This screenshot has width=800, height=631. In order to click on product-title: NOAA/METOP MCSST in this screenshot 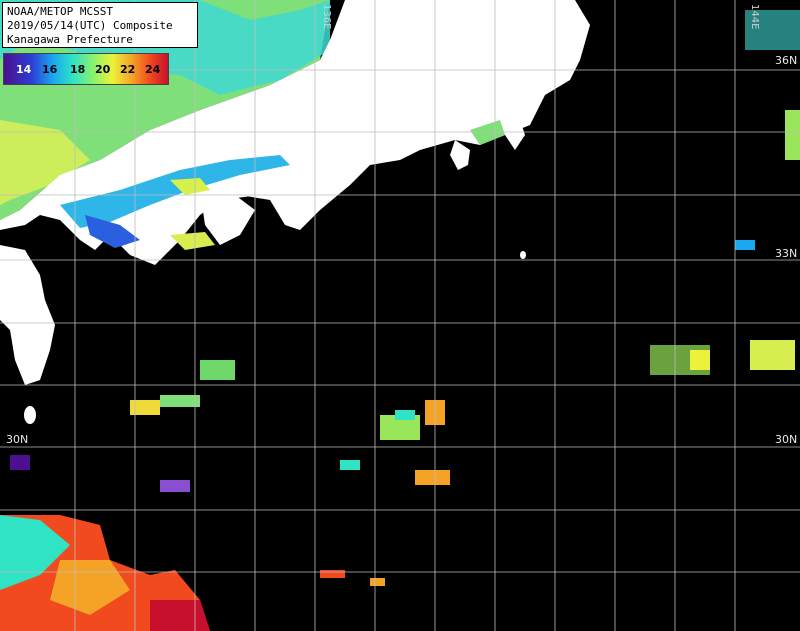, I will do `click(60, 11)`.